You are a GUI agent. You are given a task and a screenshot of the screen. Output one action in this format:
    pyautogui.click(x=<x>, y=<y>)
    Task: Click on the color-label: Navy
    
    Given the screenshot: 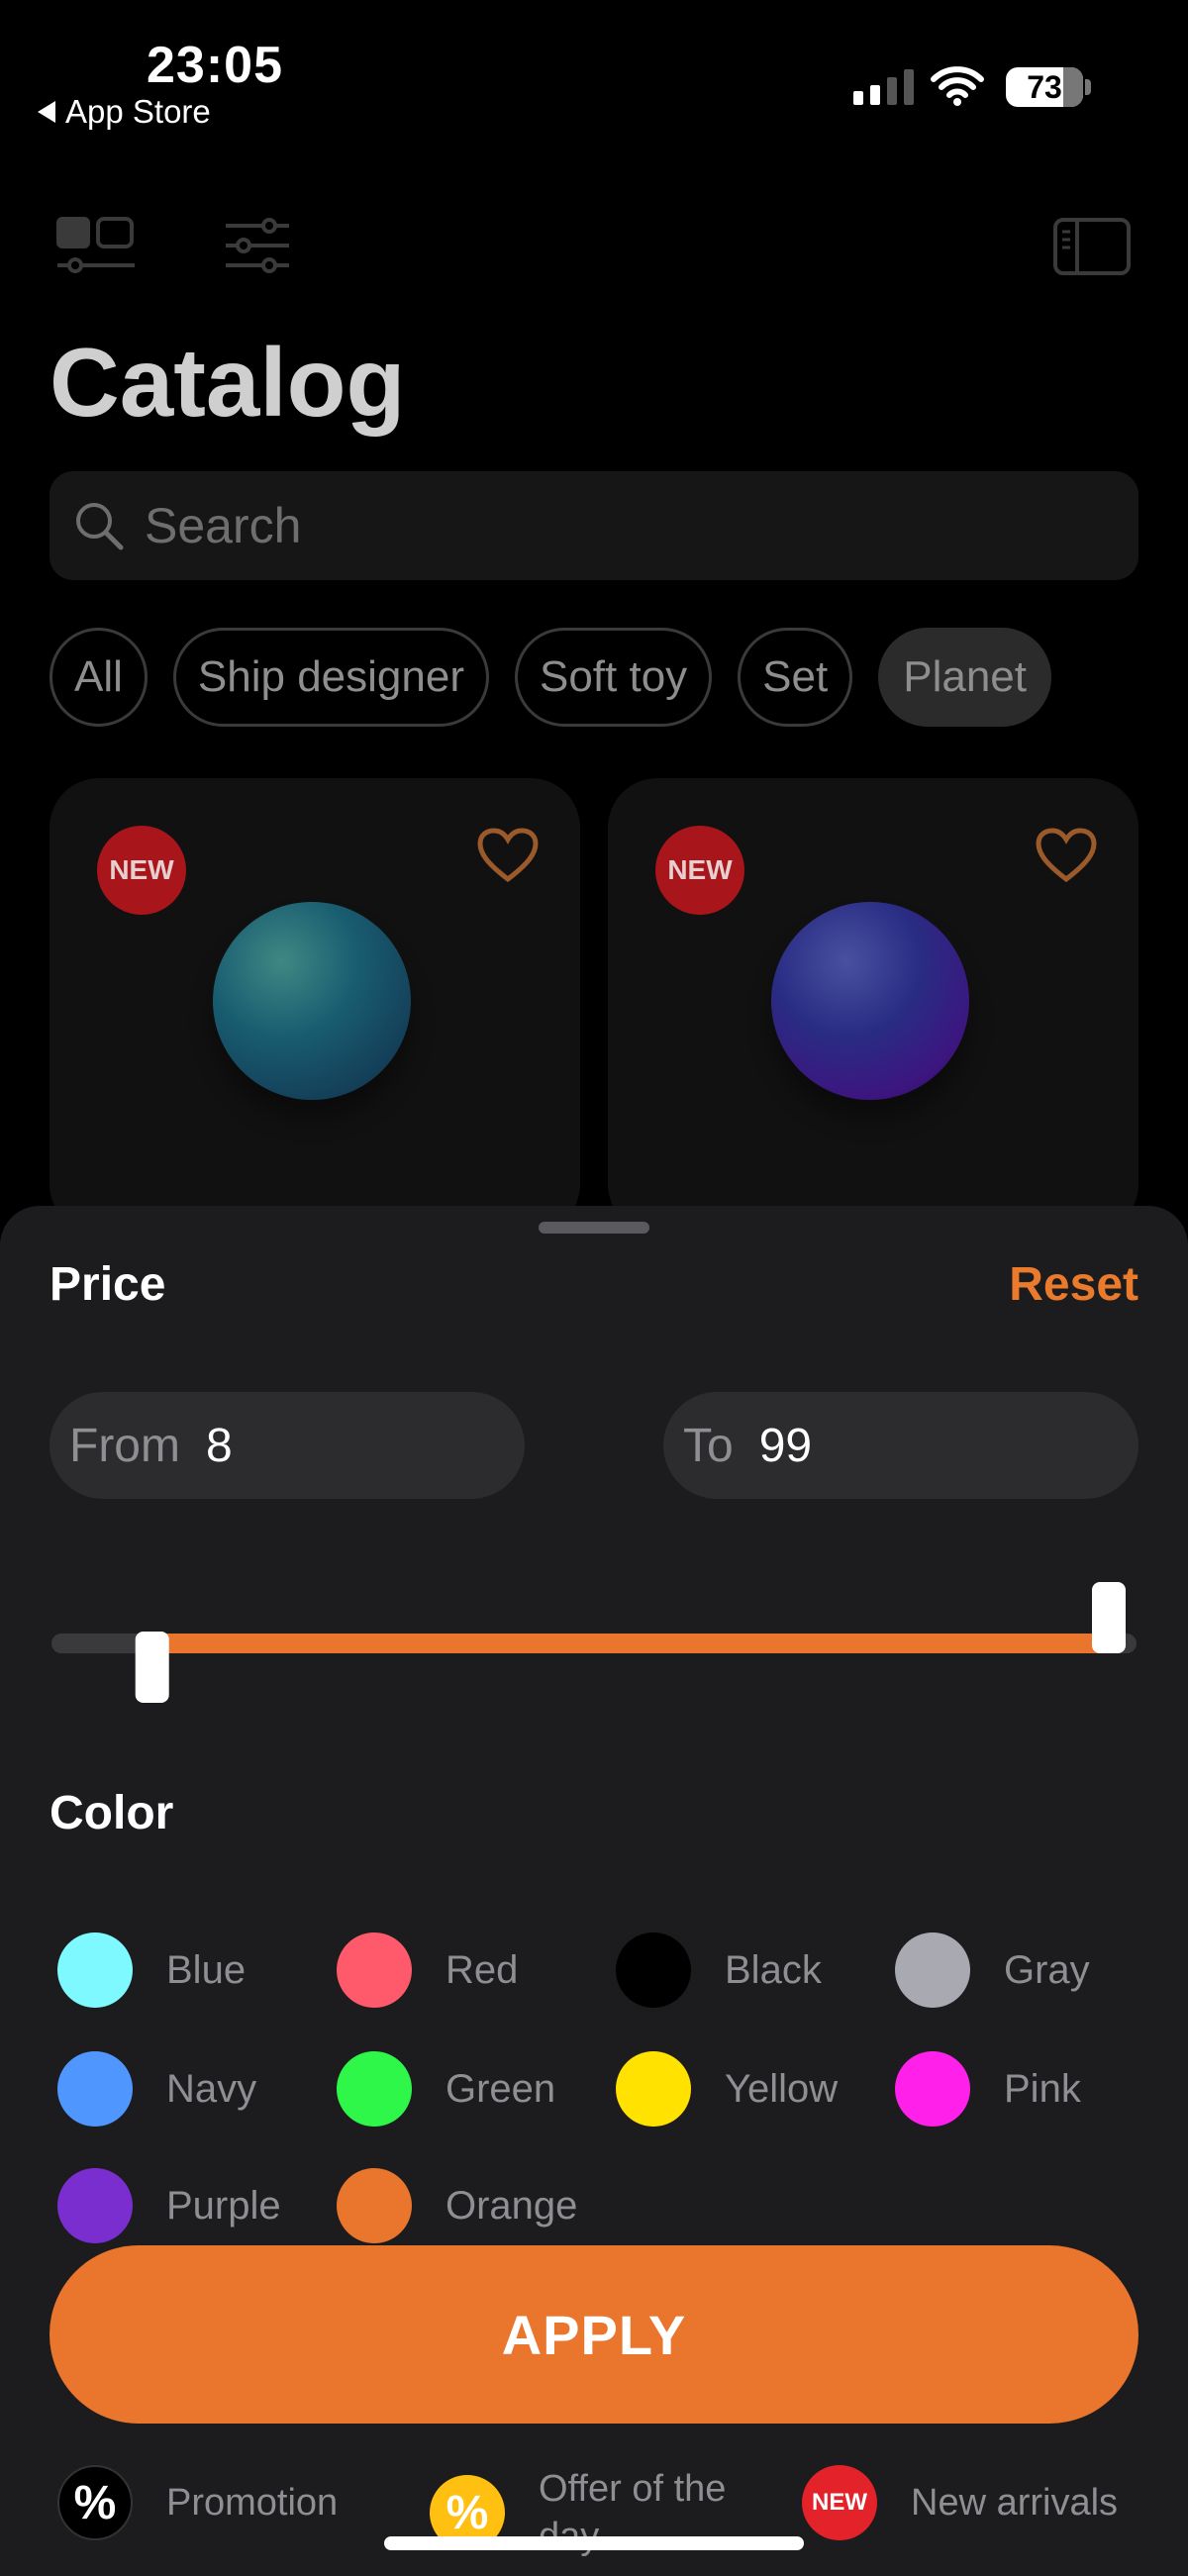 What is the action you would take?
    pyautogui.click(x=212, y=2089)
    